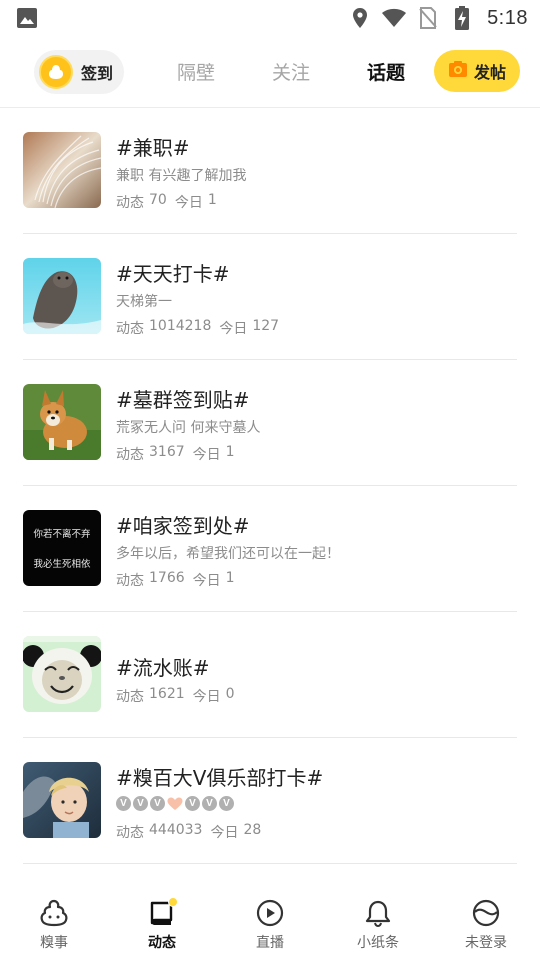  Describe the element at coordinates (270, 943) in the screenshot. I see `nav-label: 直播` at that location.